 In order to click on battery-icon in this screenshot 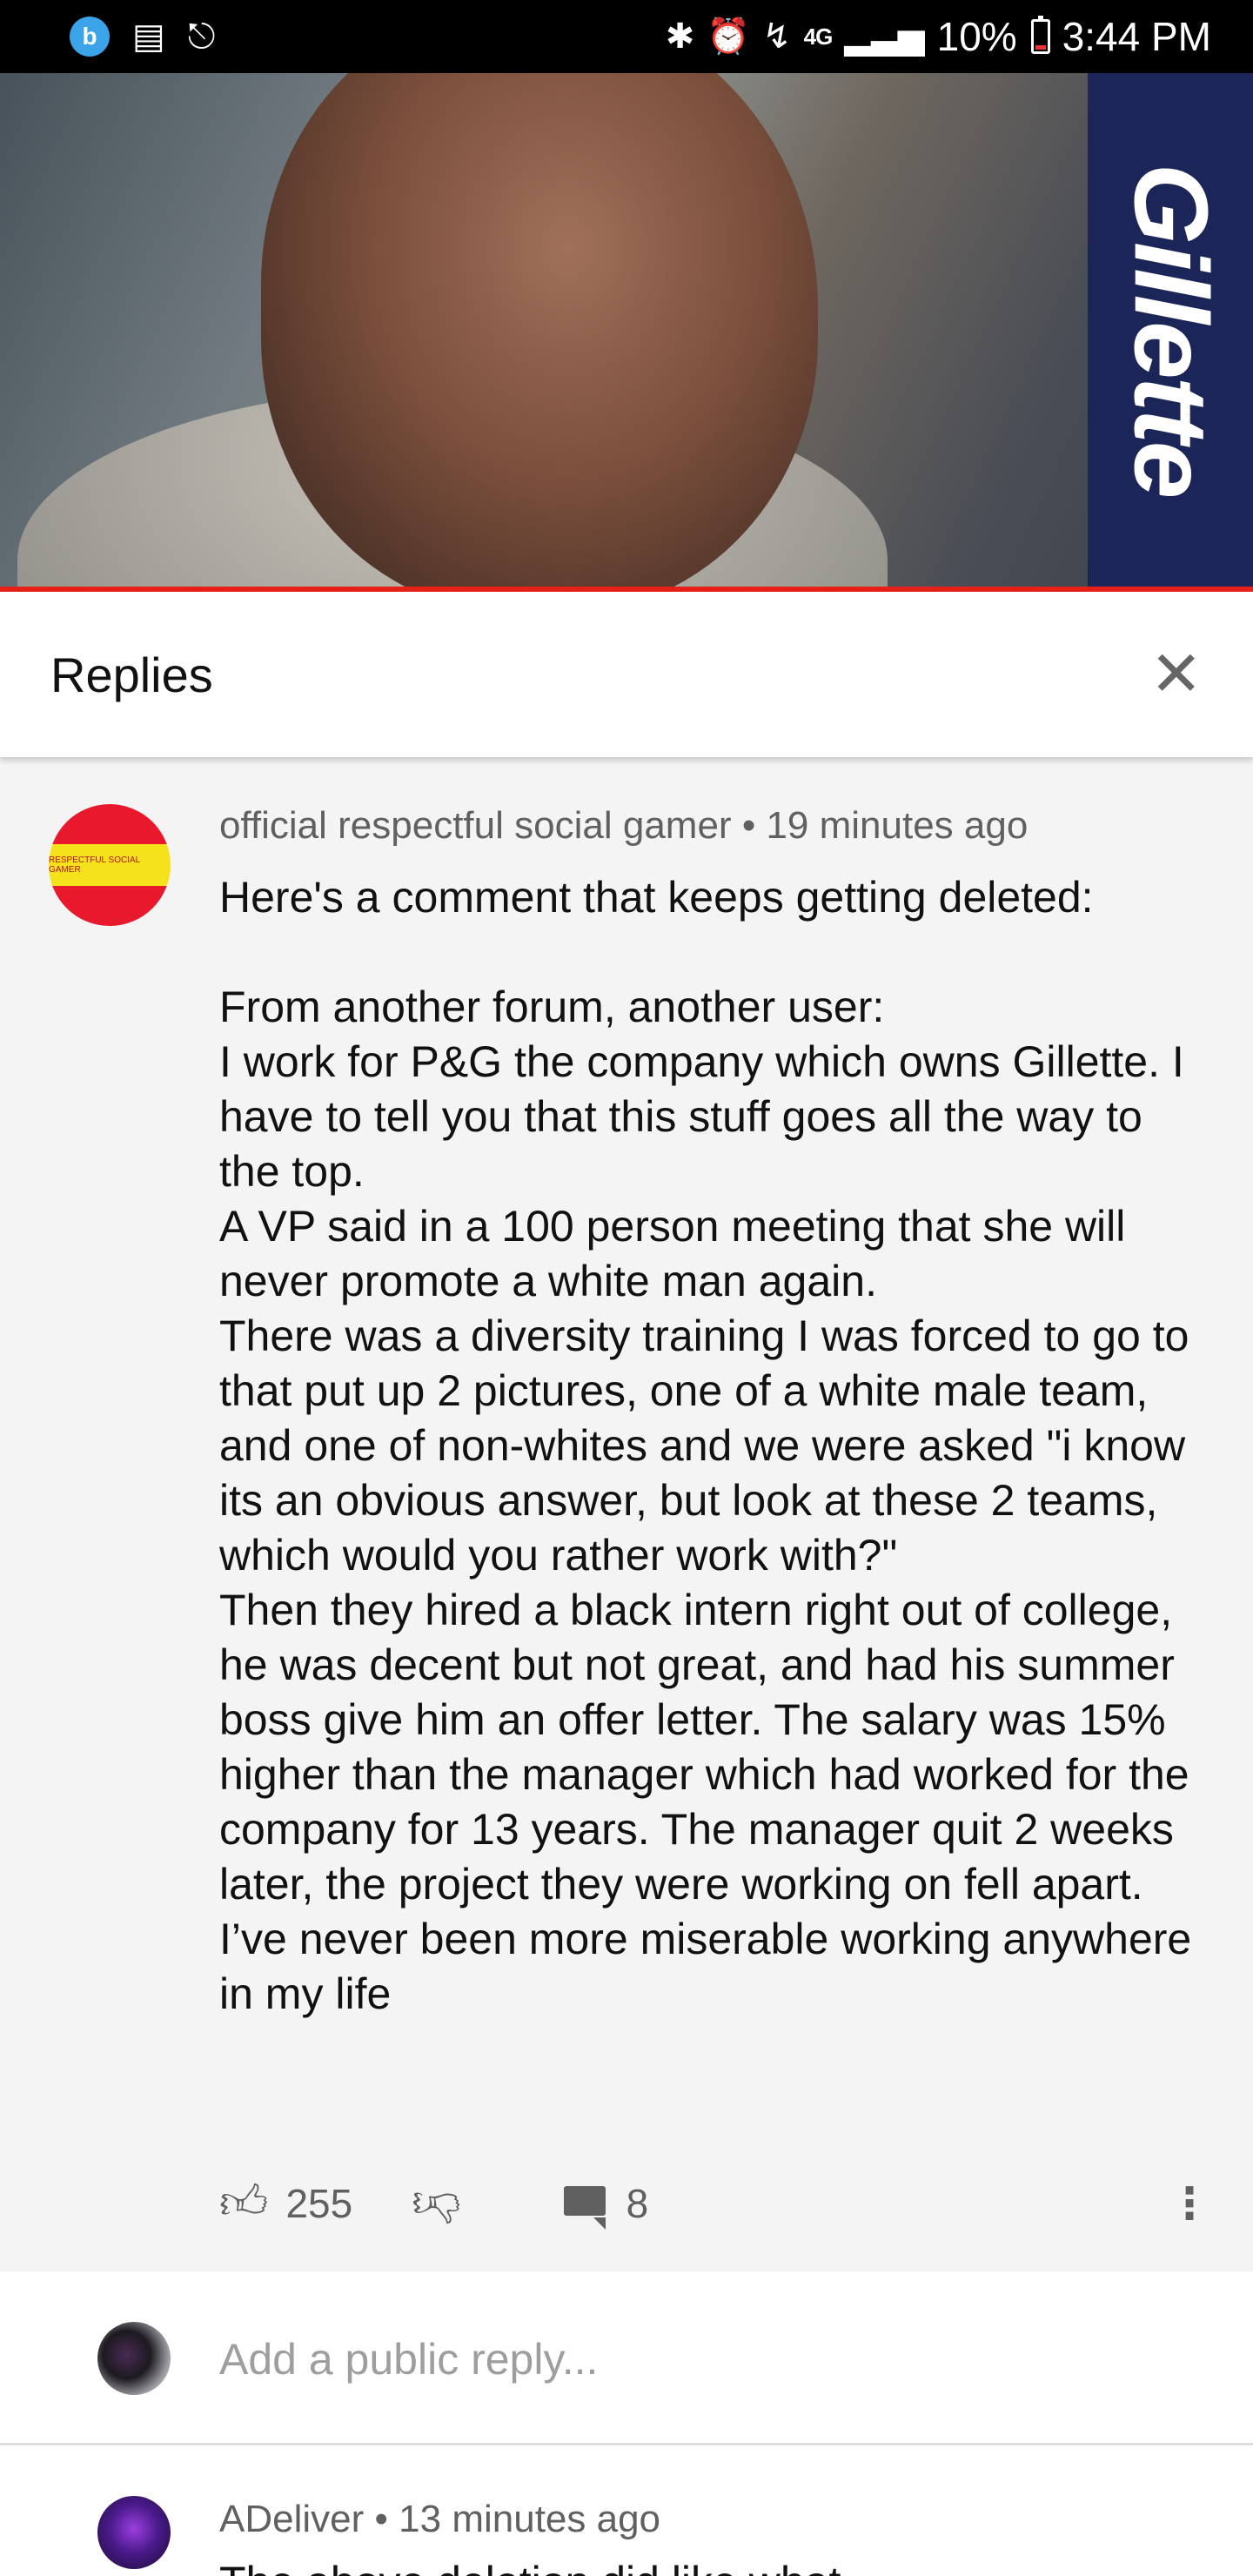, I will do `click(1040, 35)`.